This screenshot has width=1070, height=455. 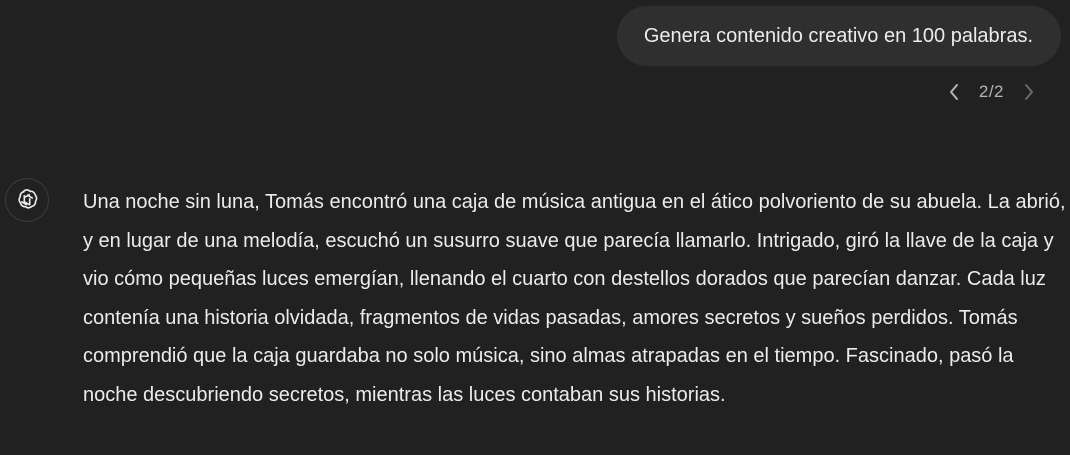 I want to click on previous-response-button, so click(x=954, y=92).